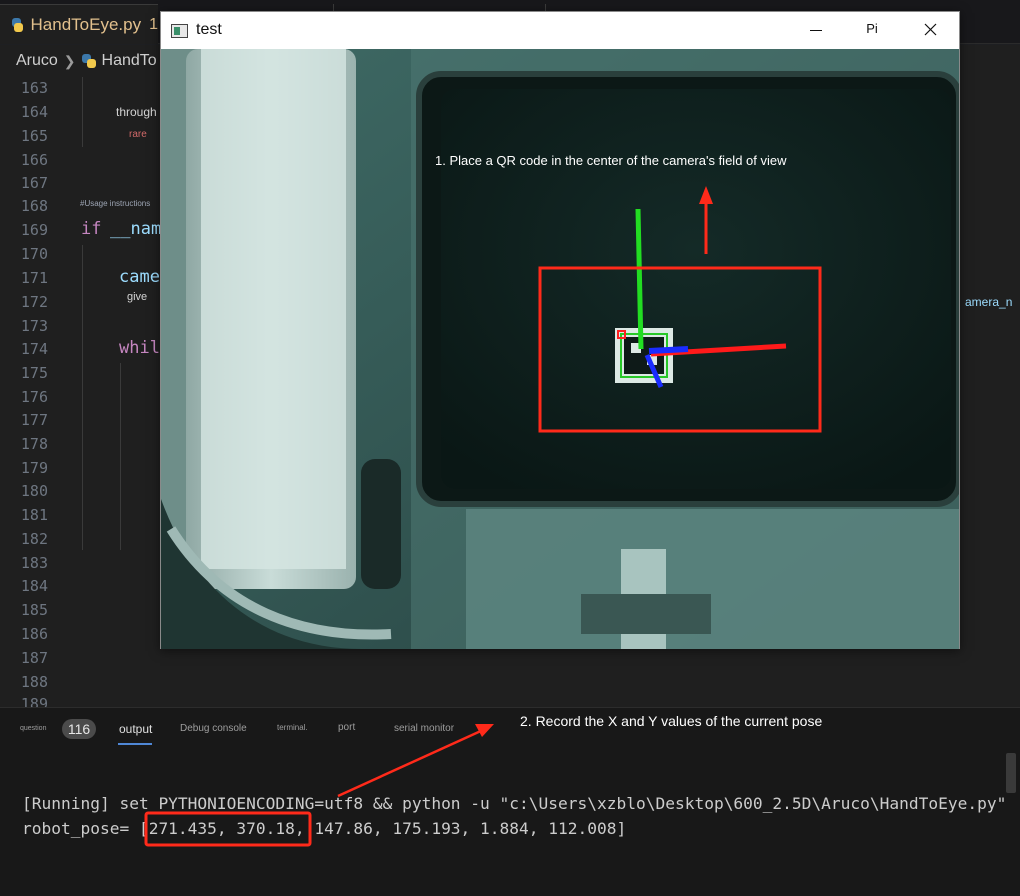 This screenshot has width=1020, height=896. I want to click on line-number: 186, so click(34, 634).